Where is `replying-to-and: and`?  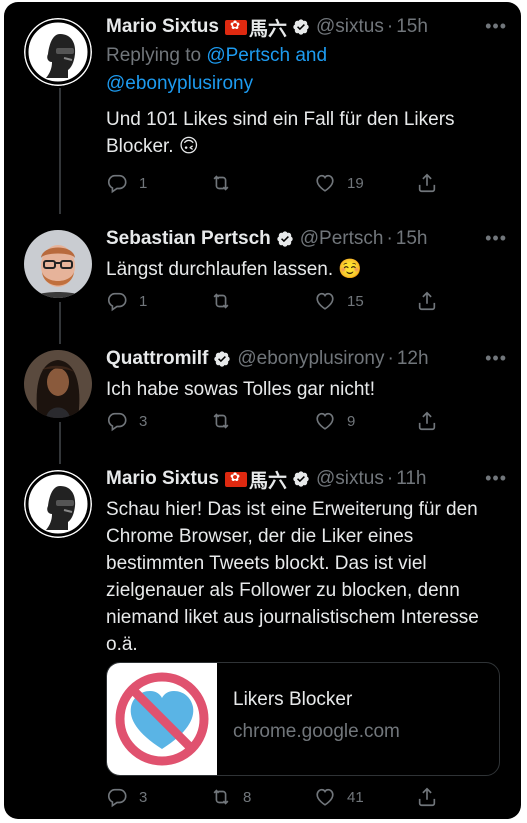 replying-to-and: and is located at coordinates (308, 55).